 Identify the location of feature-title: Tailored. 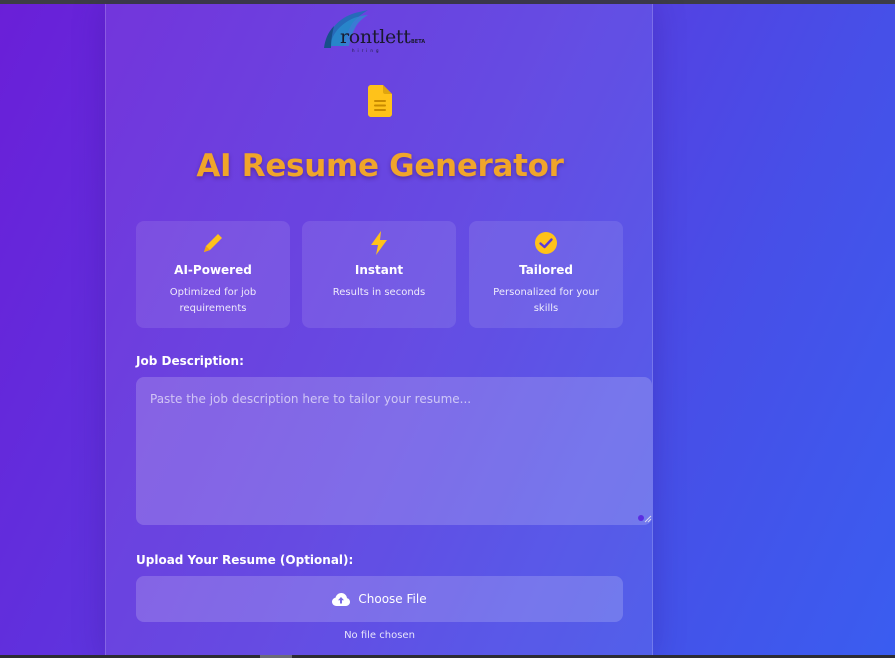
(546, 270).